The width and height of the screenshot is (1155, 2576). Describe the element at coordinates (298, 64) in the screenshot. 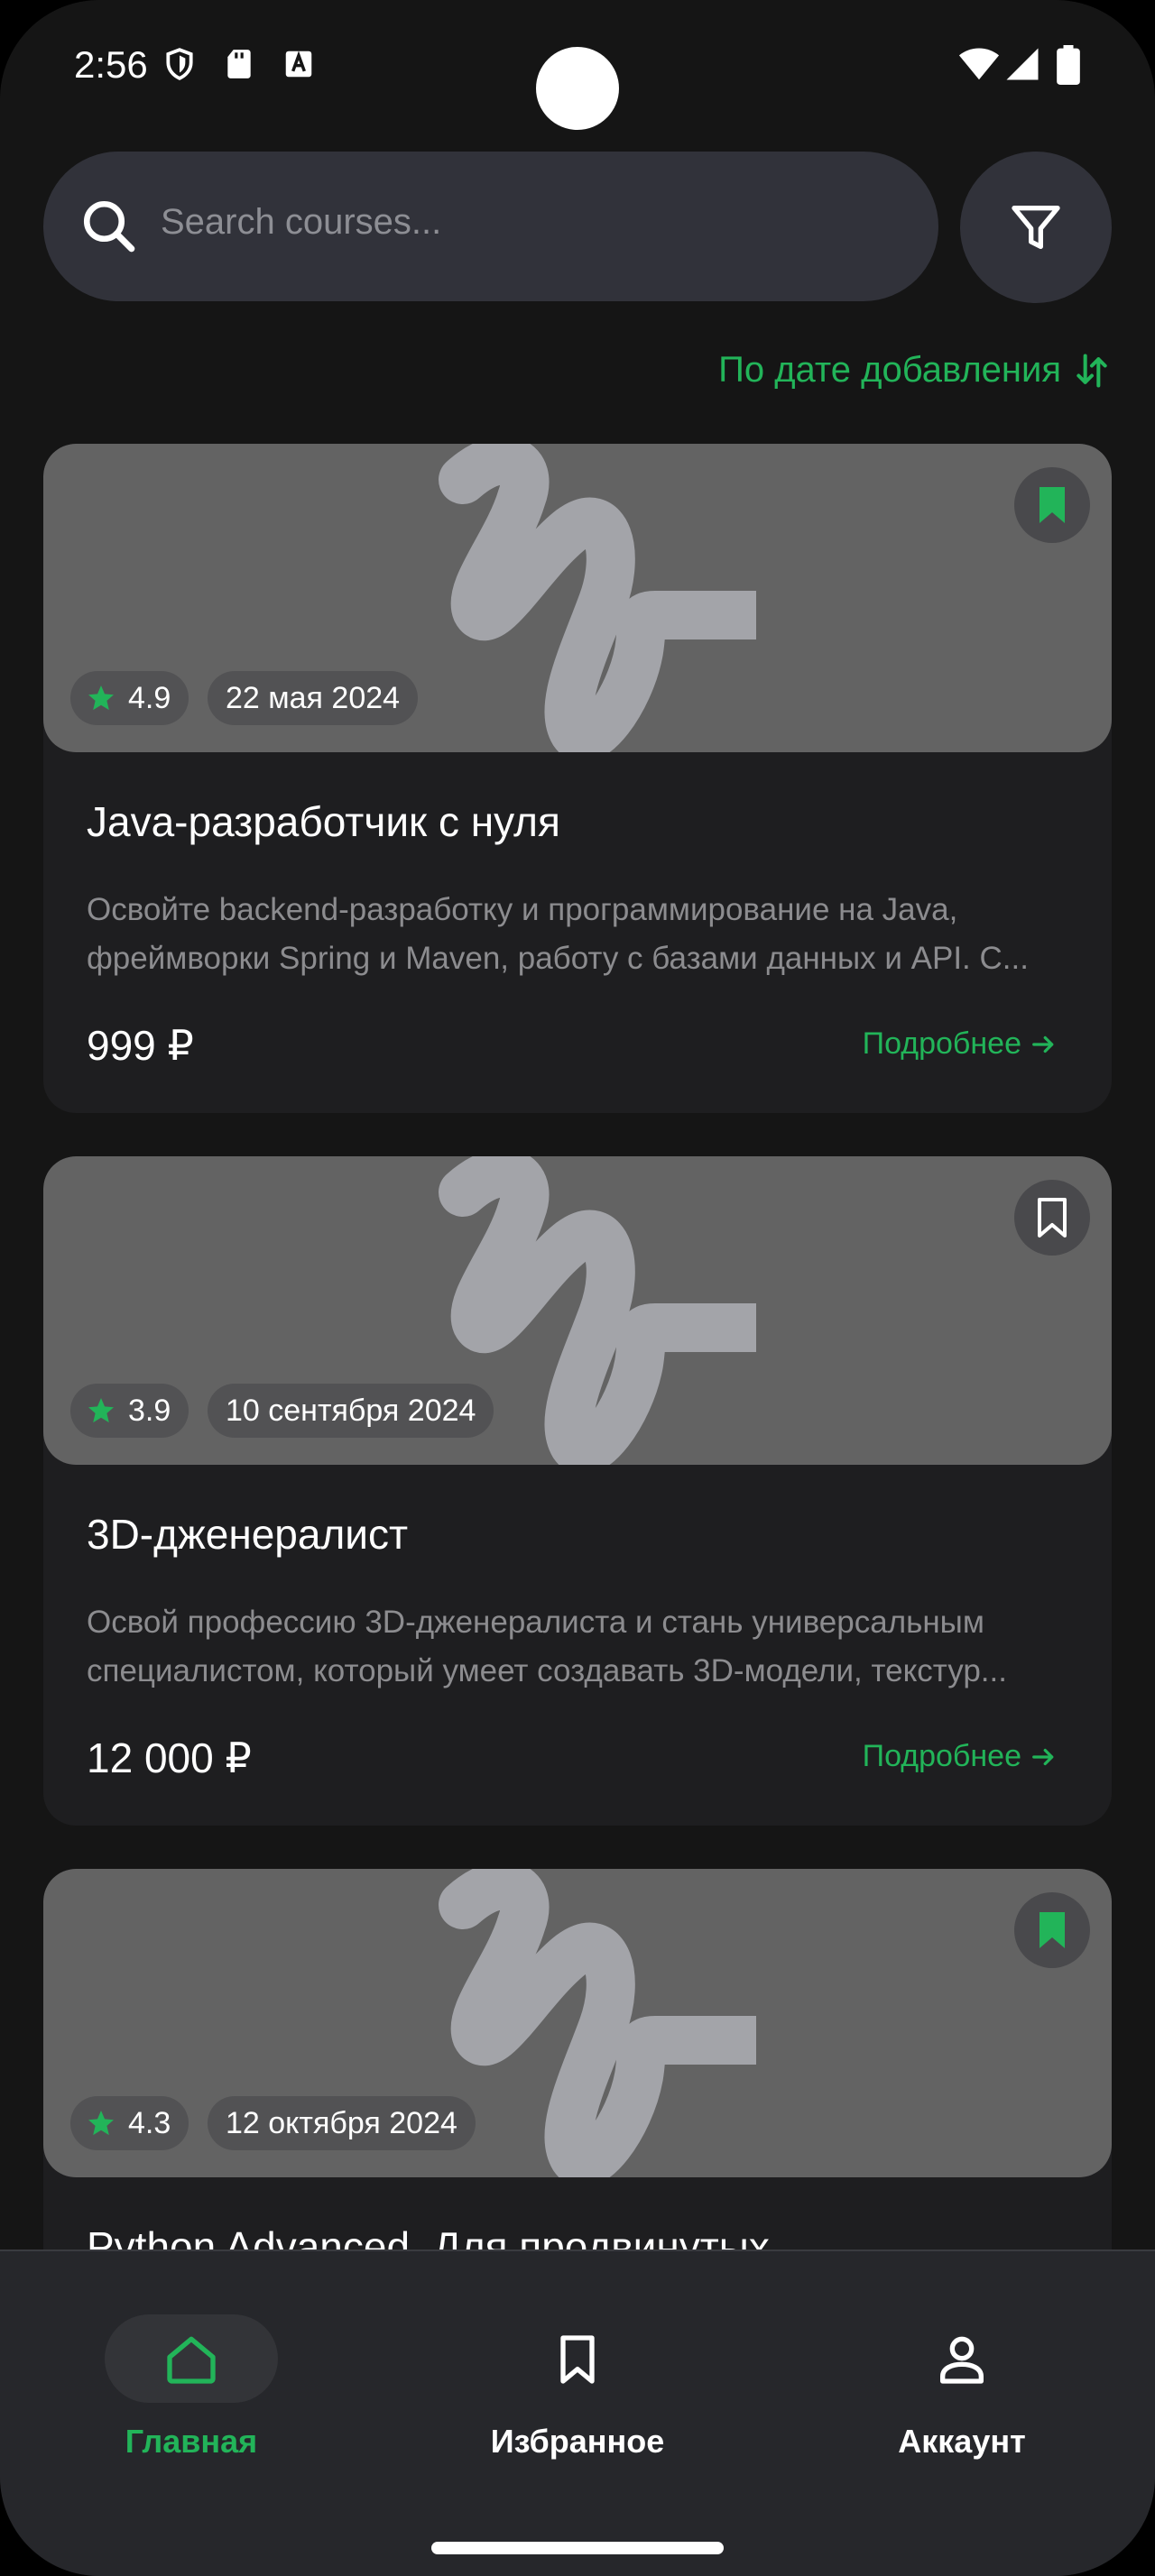

I see `keyboard-a-icon` at that location.